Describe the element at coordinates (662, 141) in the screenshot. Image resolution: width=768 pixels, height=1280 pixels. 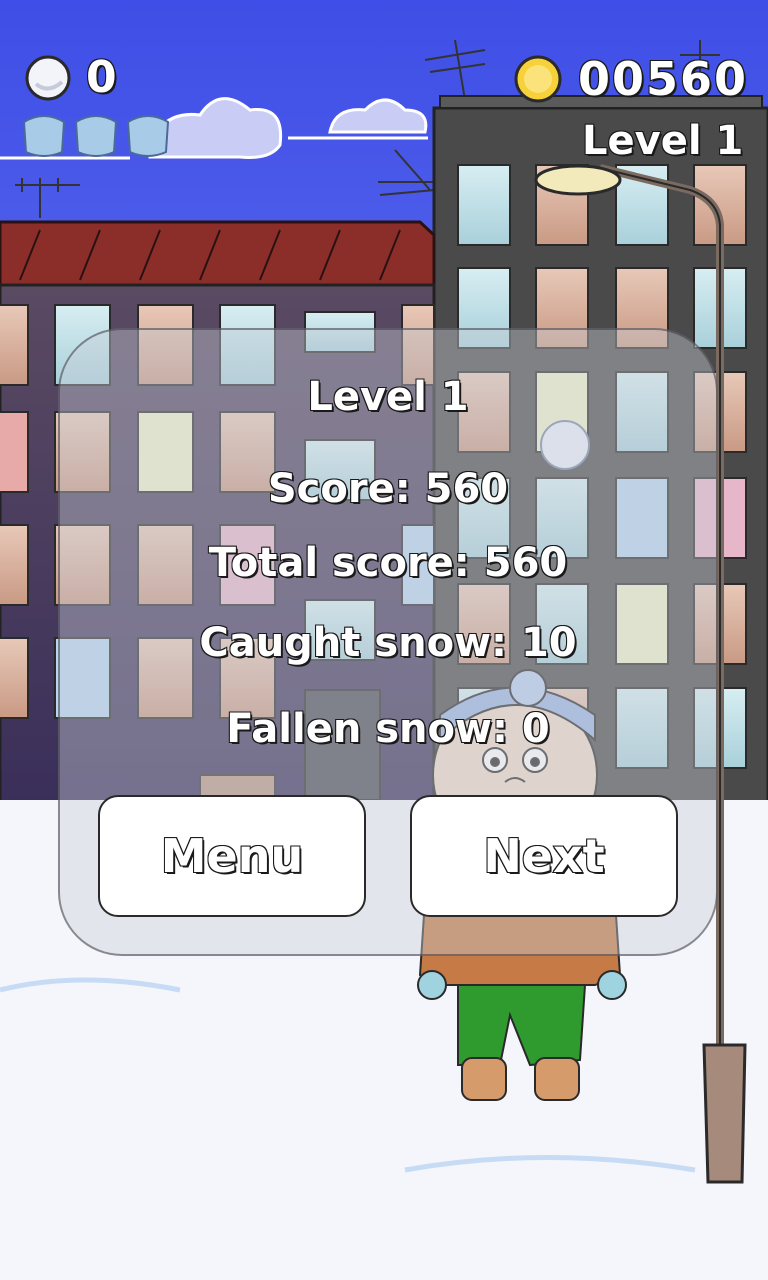
I see `hud-level-label: Level 1` at that location.